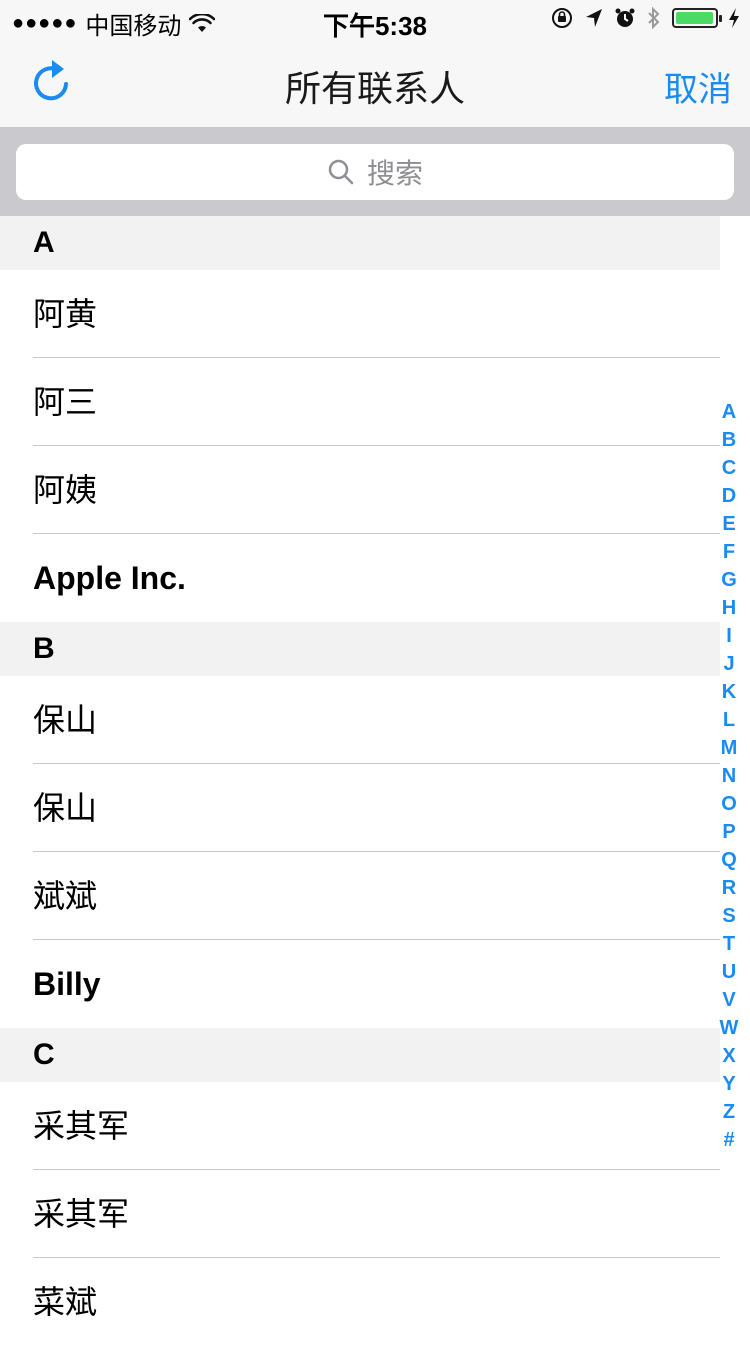 The image size is (750, 1346). I want to click on rotation-lock-icon, so click(562, 18).